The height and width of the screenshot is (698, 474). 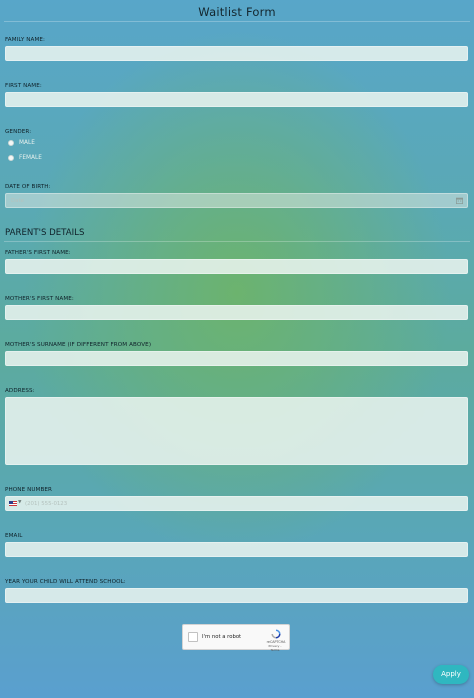 What do you see at coordinates (222, 637) in the screenshot?
I see `recaptcha-label: I'm not a robot` at bounding box center [222, 637].